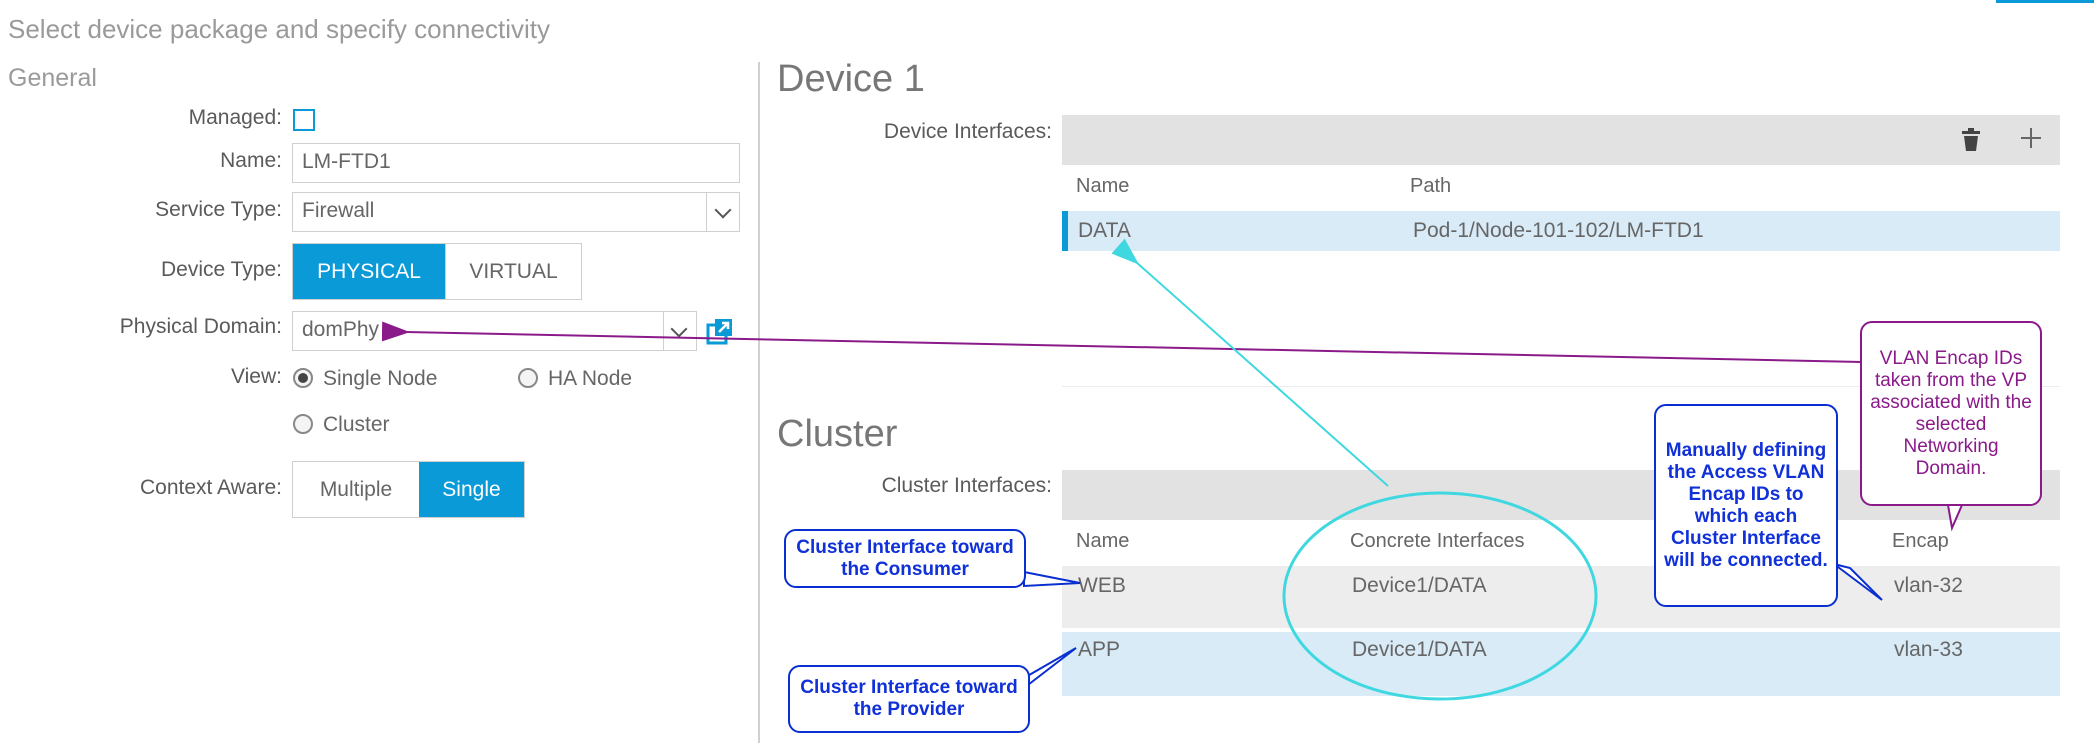 Image resolution: width=2094 pixels, height=743 pixels. I want to click on provider-pointer, so click(1050, 669).